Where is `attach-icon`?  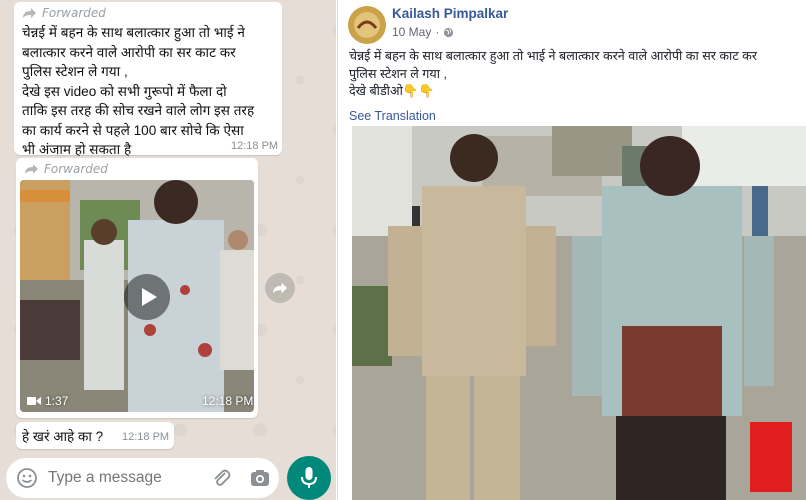
attach-icon is located at coordinates (221, 478).